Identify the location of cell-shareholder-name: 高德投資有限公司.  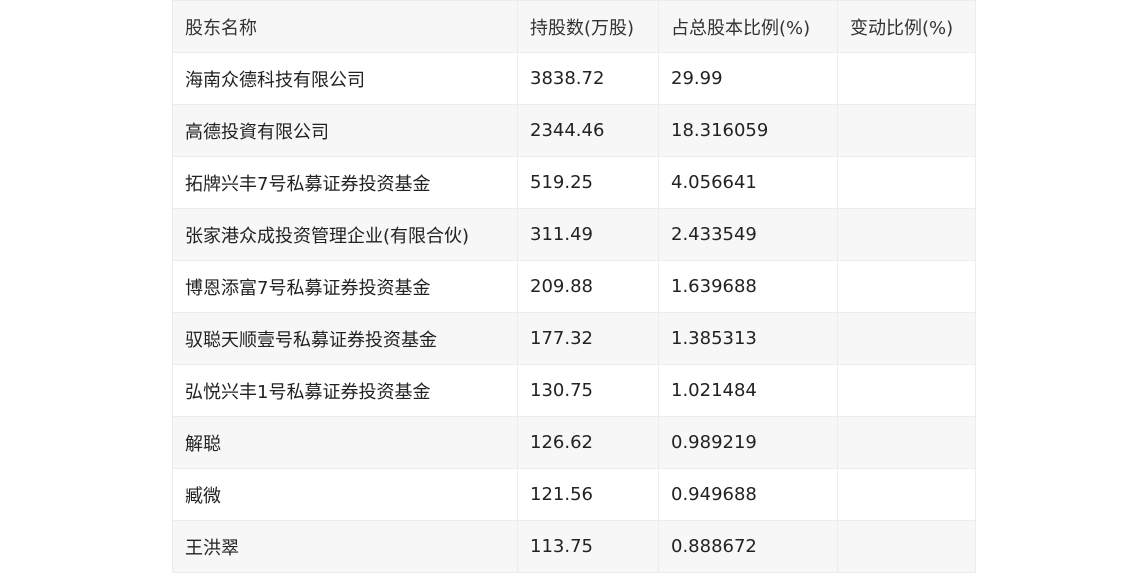
(345, 130).